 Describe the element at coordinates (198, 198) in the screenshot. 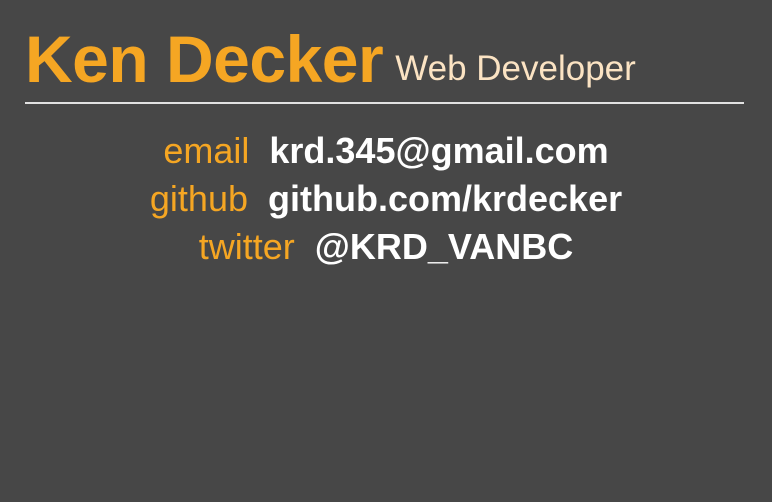

I see `github-label: github` at that location.